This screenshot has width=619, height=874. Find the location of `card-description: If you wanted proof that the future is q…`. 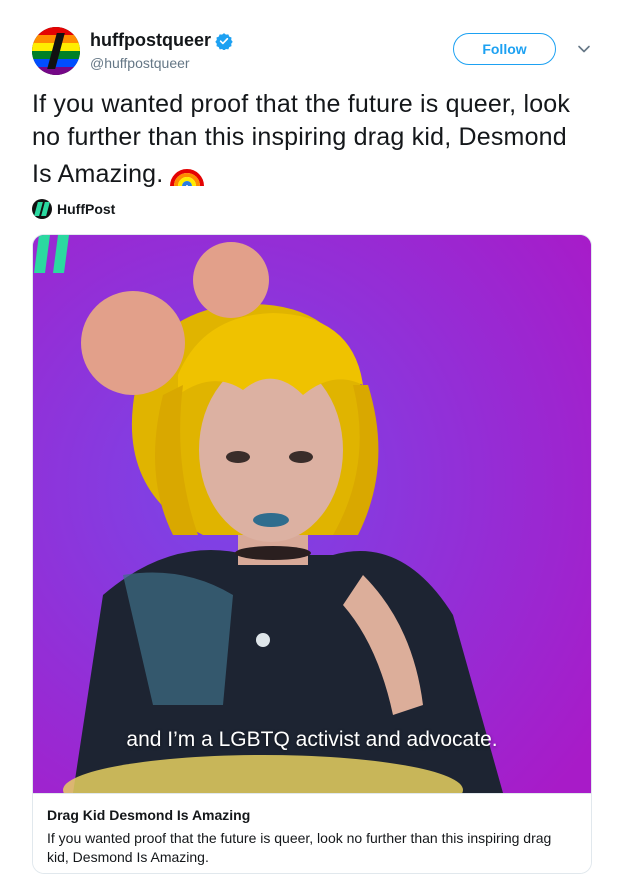

card-description: If you wanted proof that the future is q… is located at coordinates (299, 847).